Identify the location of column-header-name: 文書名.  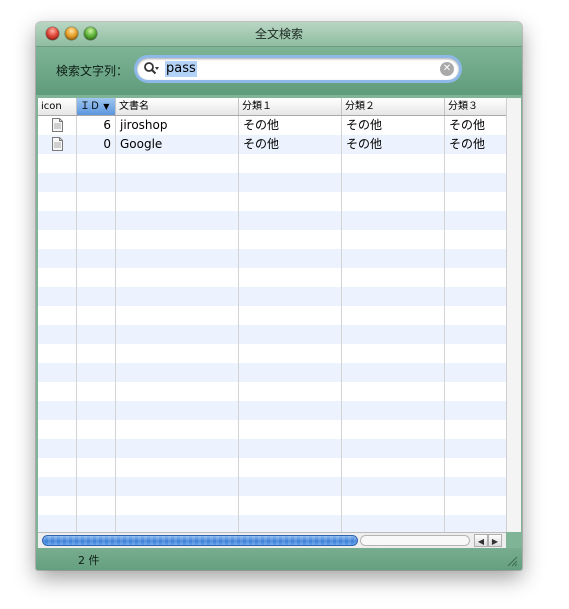
(177, 106).